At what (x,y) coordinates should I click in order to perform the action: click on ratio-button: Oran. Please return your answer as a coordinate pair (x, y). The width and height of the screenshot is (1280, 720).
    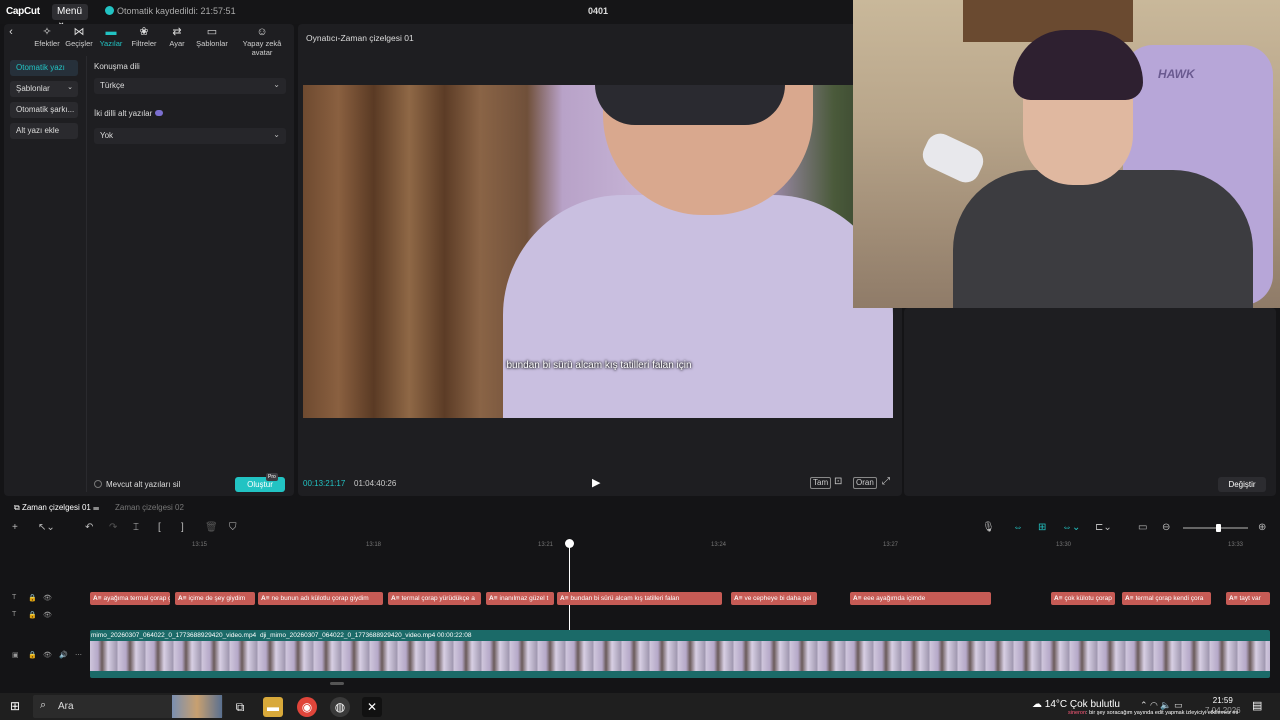
    Looking at the image, I should click on (865, 483).